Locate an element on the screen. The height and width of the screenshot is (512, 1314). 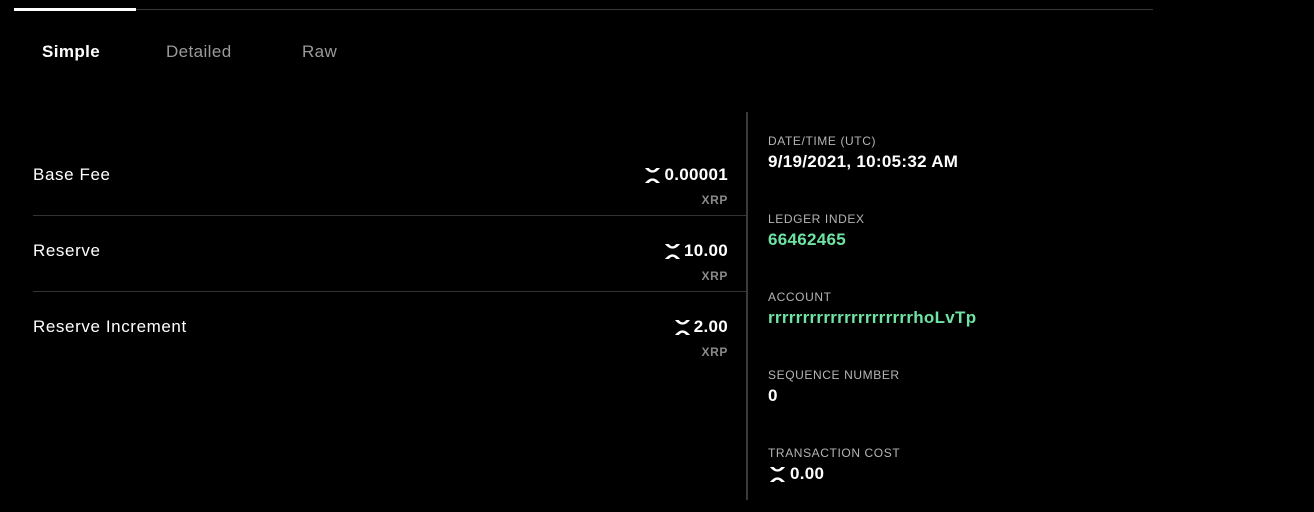
sequence-number-label: SEQUENCE NUMBER is located at coordinates (834, 375).